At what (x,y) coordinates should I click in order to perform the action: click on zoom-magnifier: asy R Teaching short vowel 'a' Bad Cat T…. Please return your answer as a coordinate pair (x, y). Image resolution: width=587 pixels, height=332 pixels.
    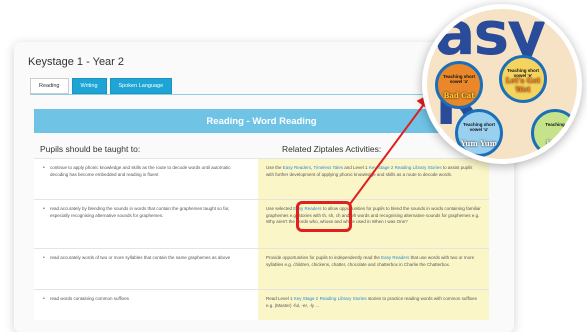
    Looking at the image, I should click on (502, 84).